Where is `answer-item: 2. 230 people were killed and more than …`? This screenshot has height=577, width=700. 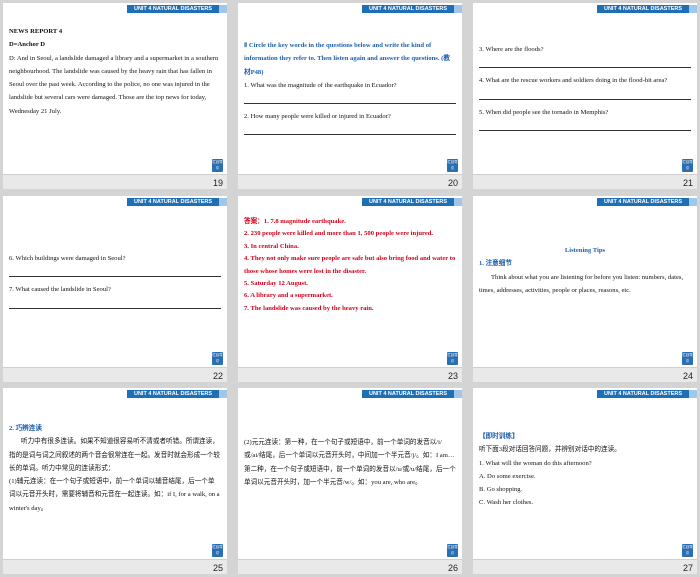 answer-item: 2. 230 people were killed and more than … is located at coordinates (339, 234).